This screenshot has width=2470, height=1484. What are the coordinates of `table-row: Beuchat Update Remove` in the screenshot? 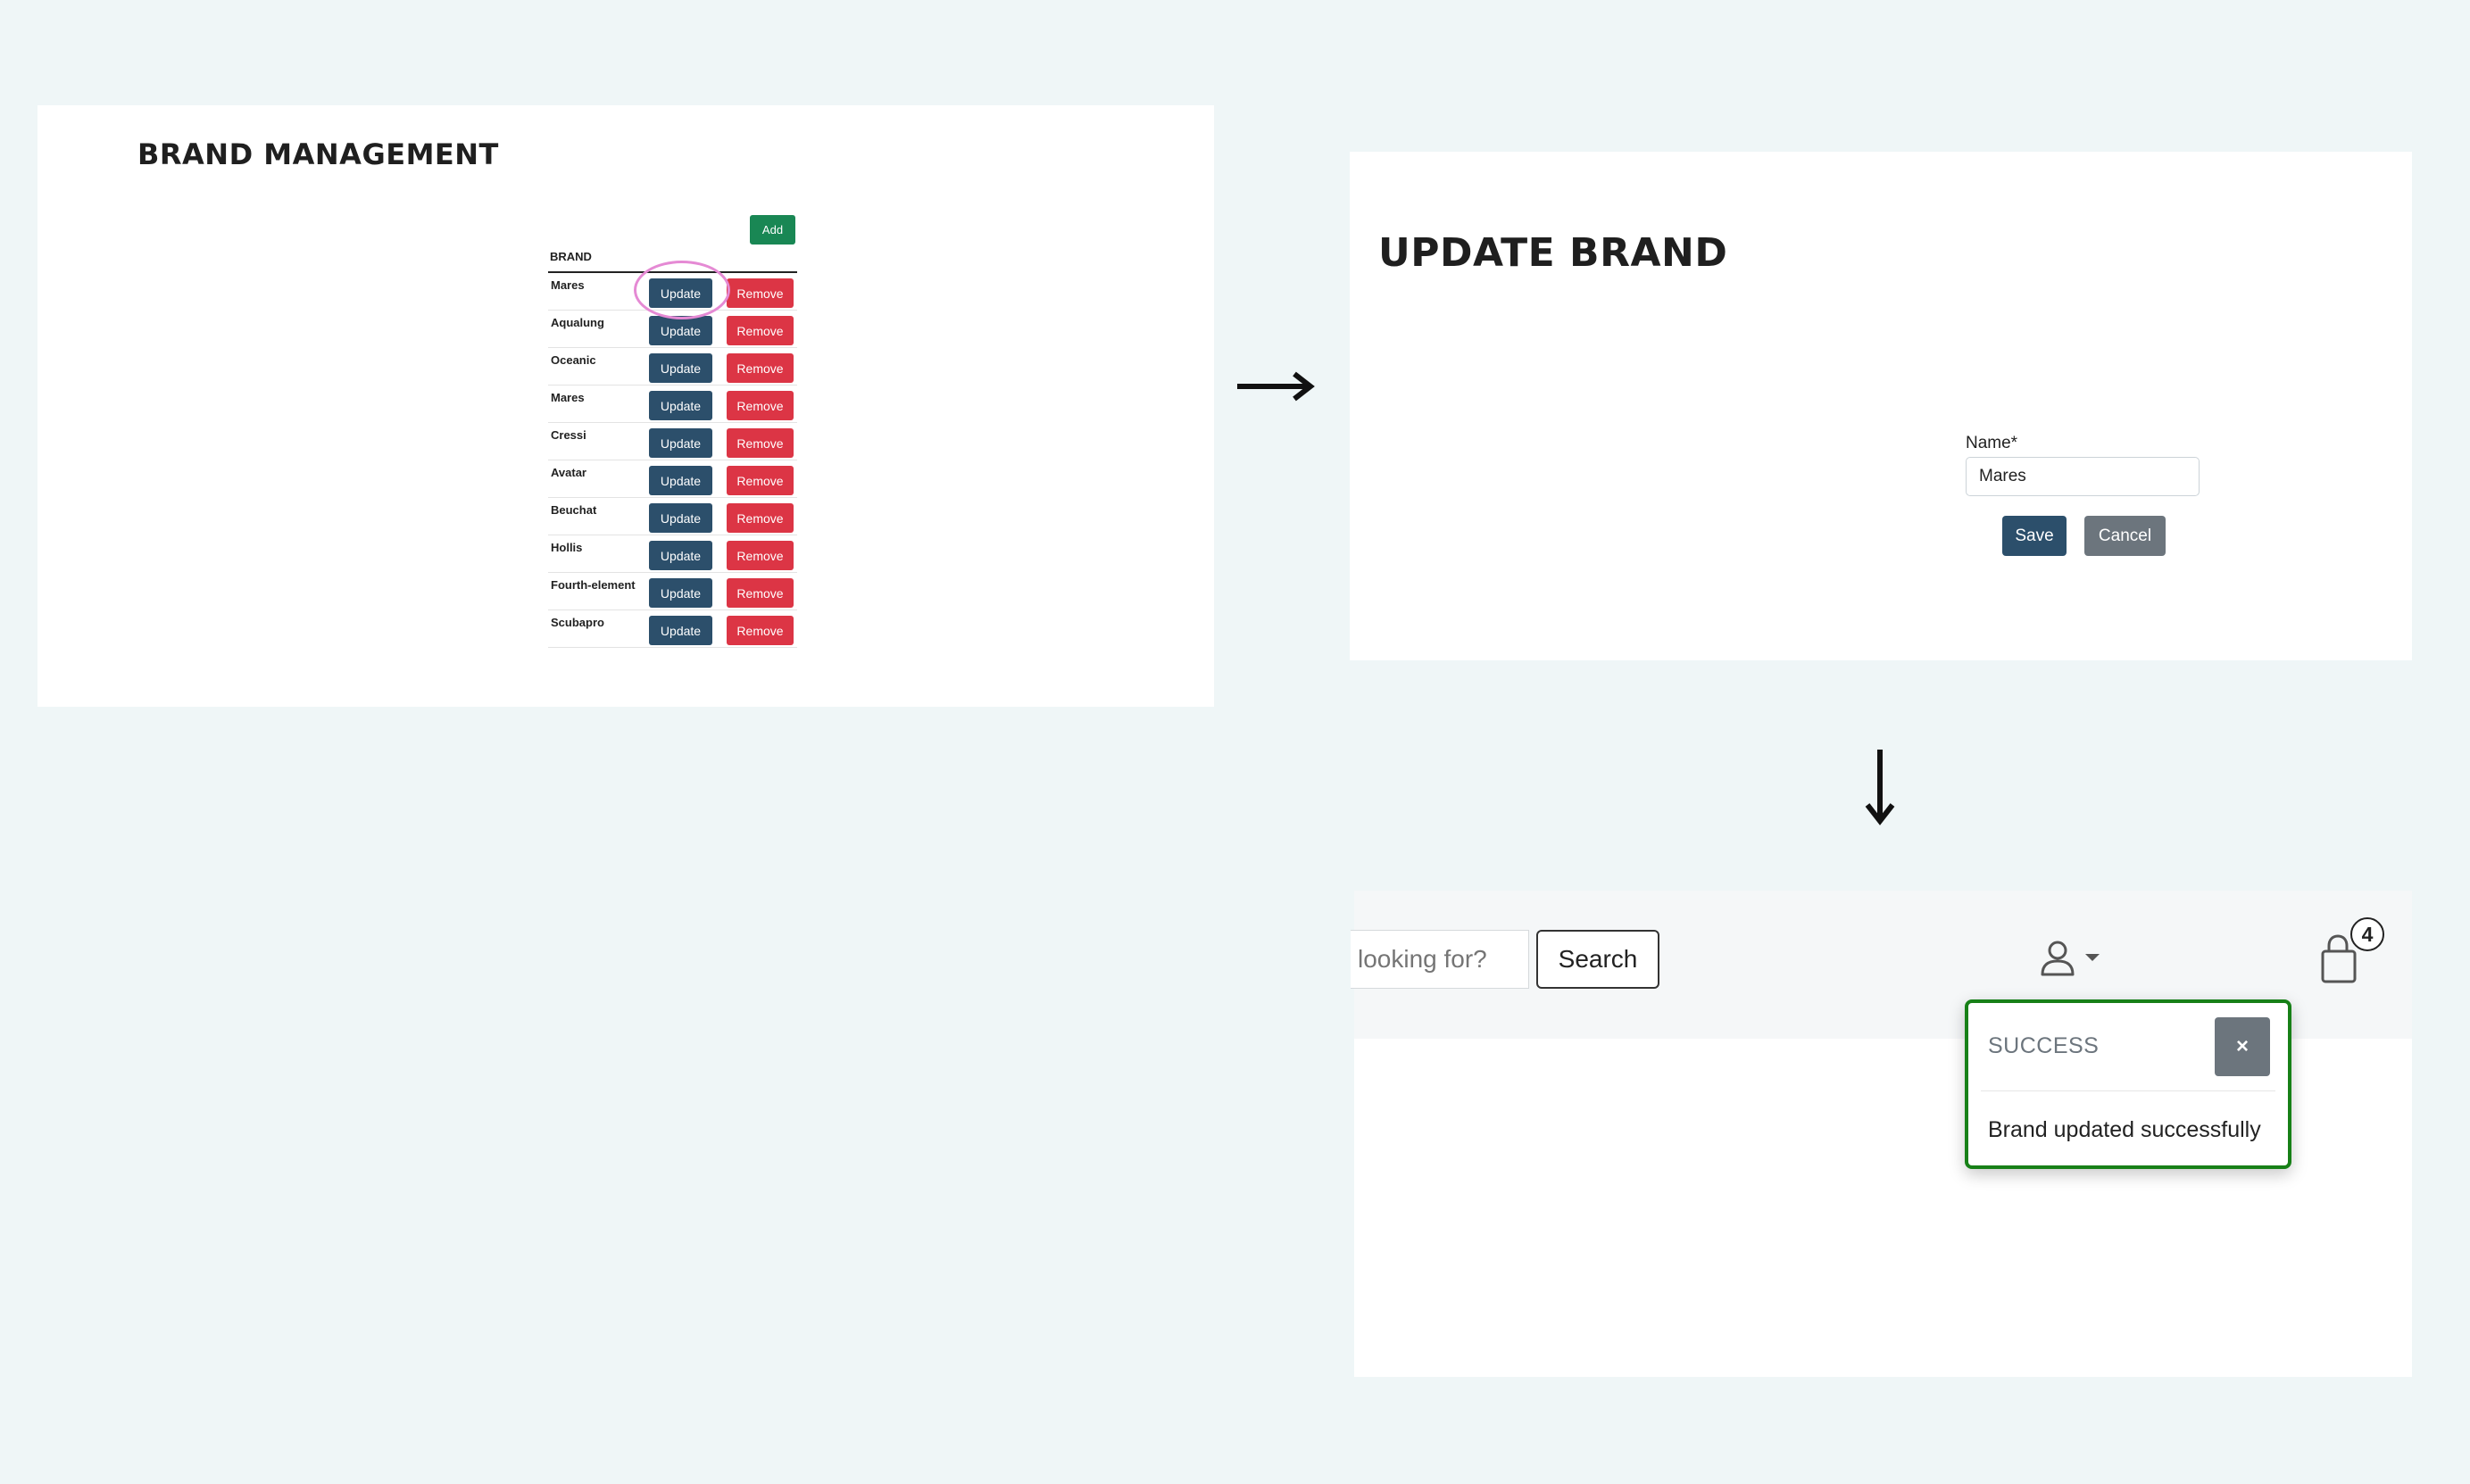 It's located at (672, 516).